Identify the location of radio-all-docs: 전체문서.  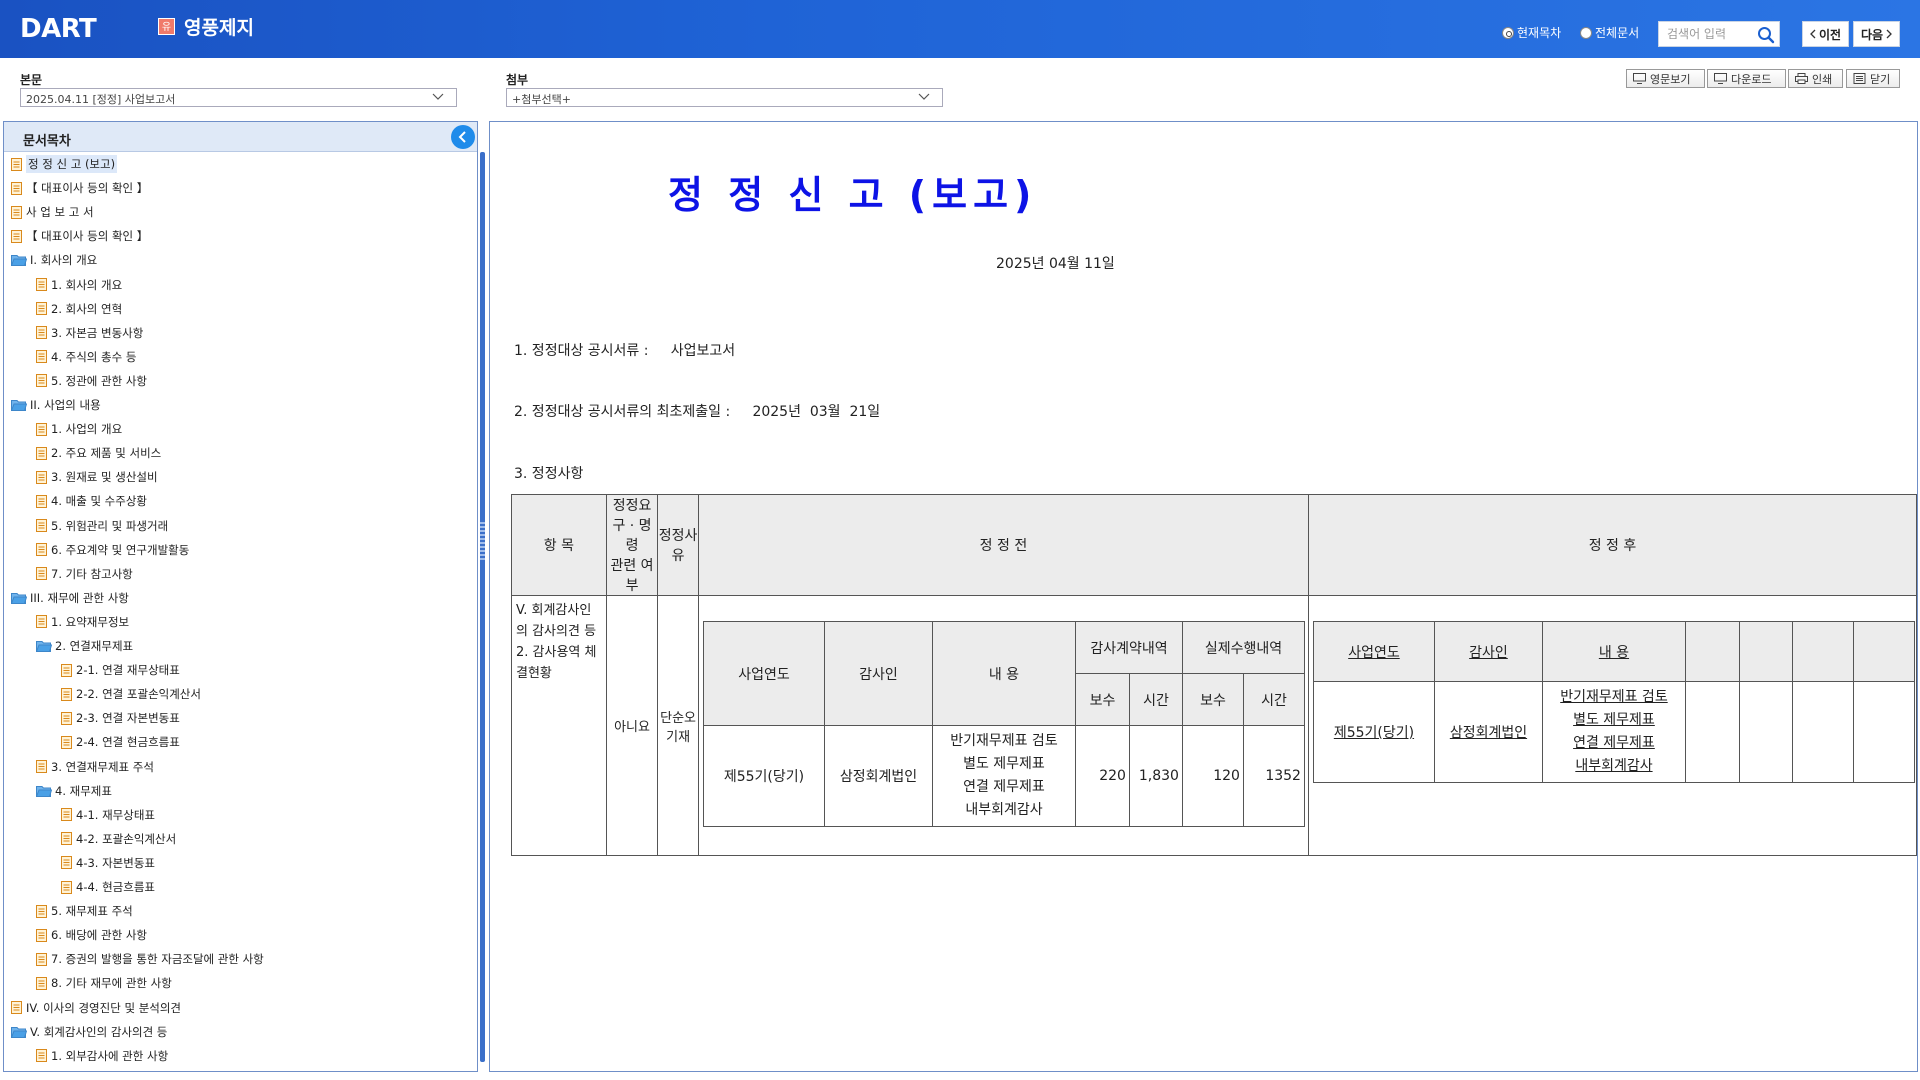
(1609, 32).